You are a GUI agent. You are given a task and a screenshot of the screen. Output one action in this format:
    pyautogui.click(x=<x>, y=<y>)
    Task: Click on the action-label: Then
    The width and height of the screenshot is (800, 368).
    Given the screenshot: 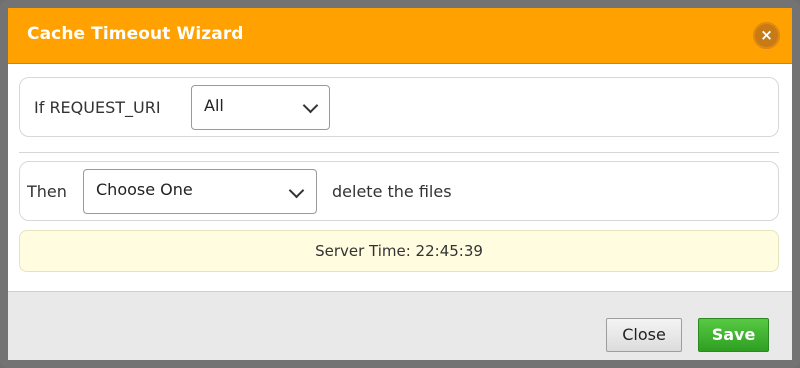 What is the action you would take?
    pyautogui.click(x=47, y=191)
    